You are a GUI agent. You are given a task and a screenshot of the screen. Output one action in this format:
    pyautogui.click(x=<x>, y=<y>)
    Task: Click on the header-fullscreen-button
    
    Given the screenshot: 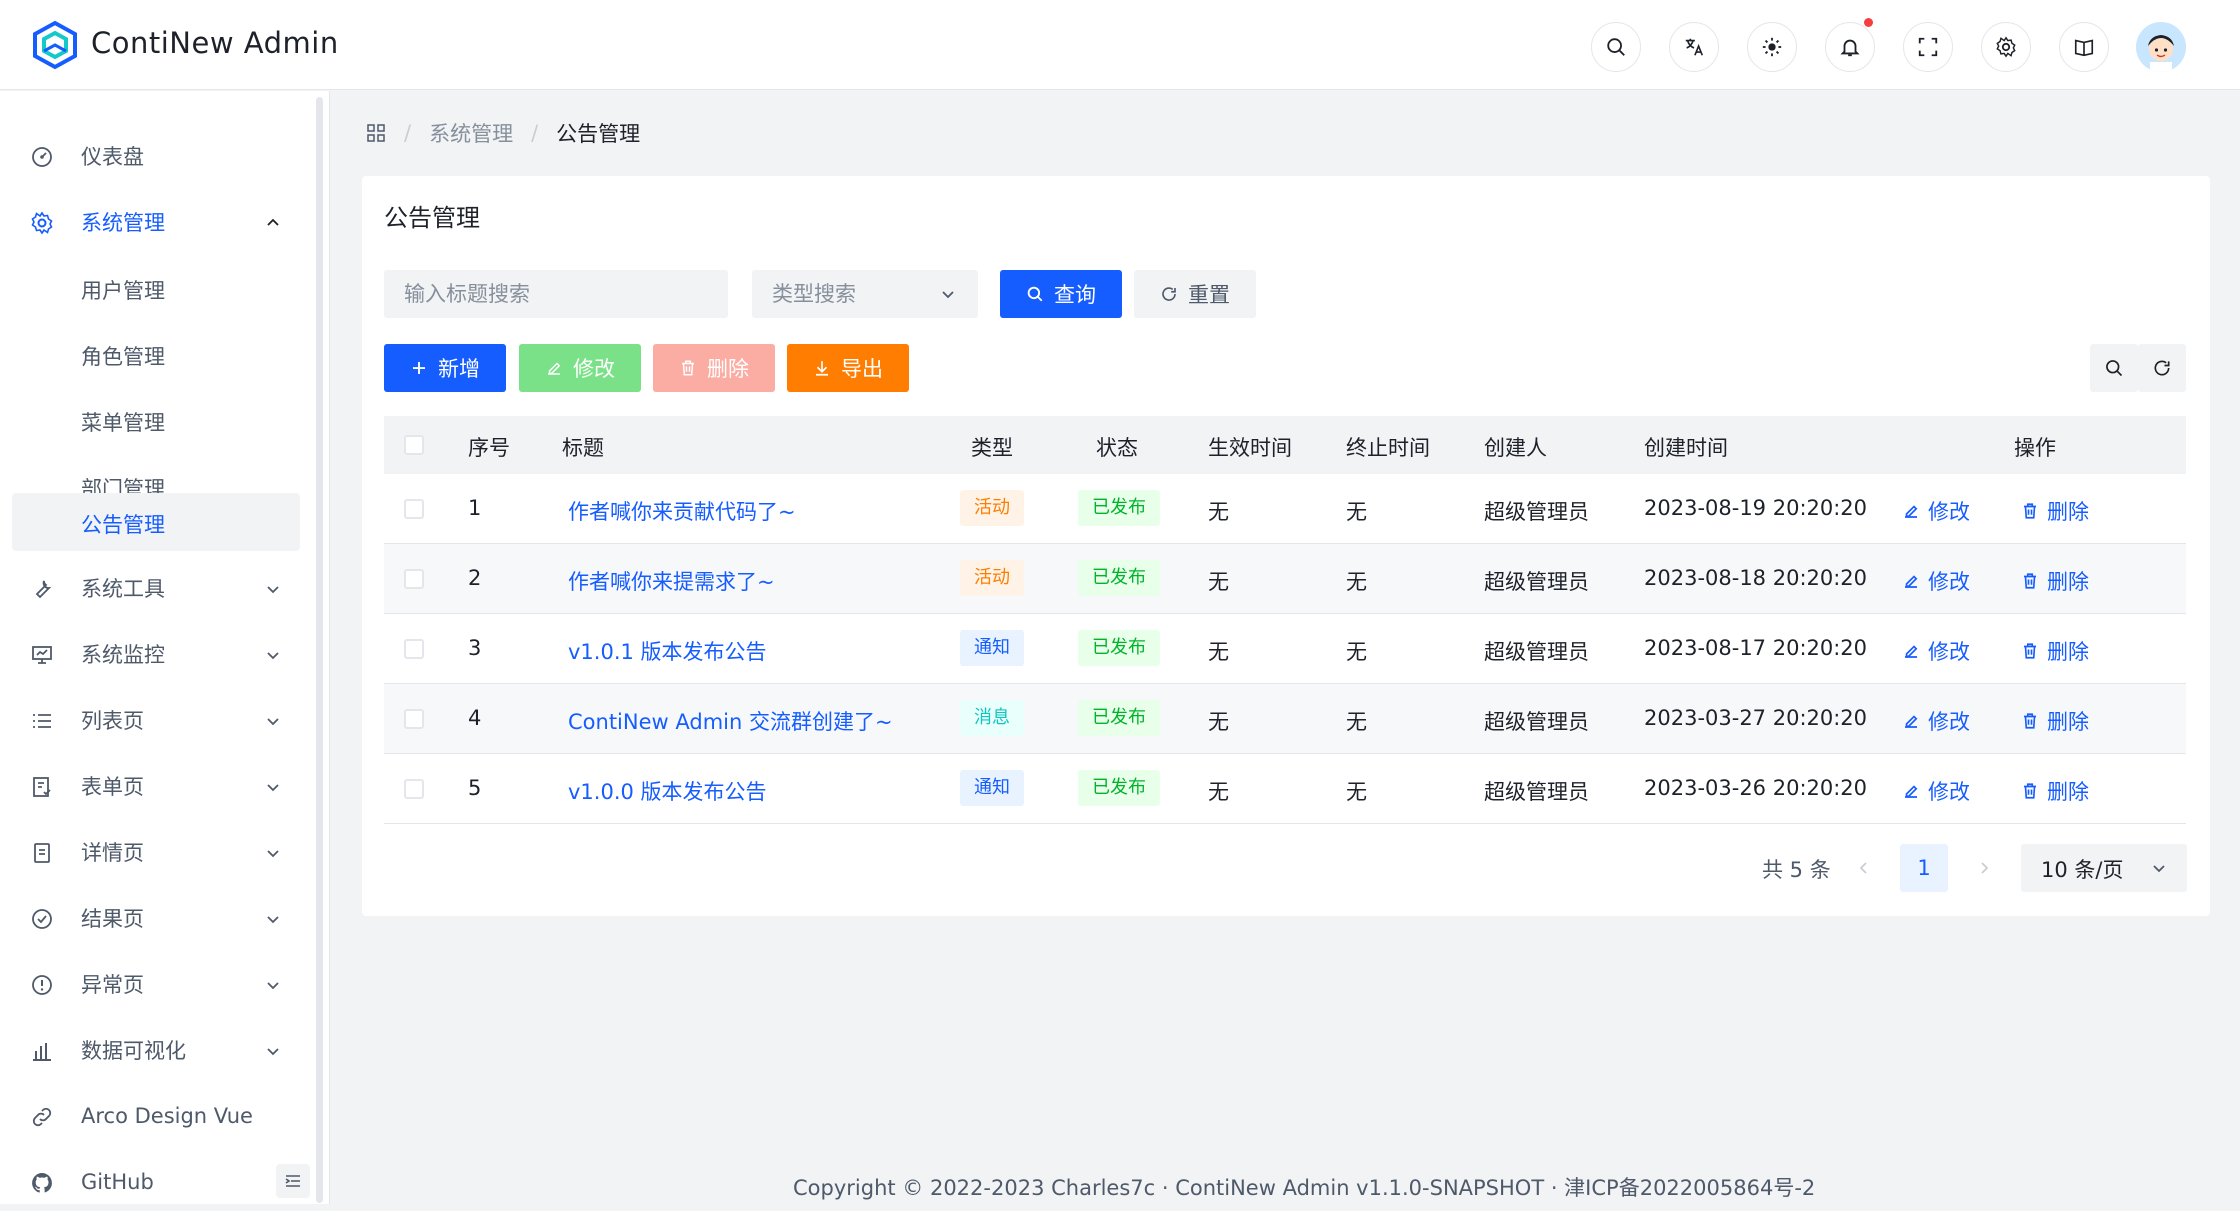 What is the action you would take?
    pyautogui.click(x=1928, y=47)
    